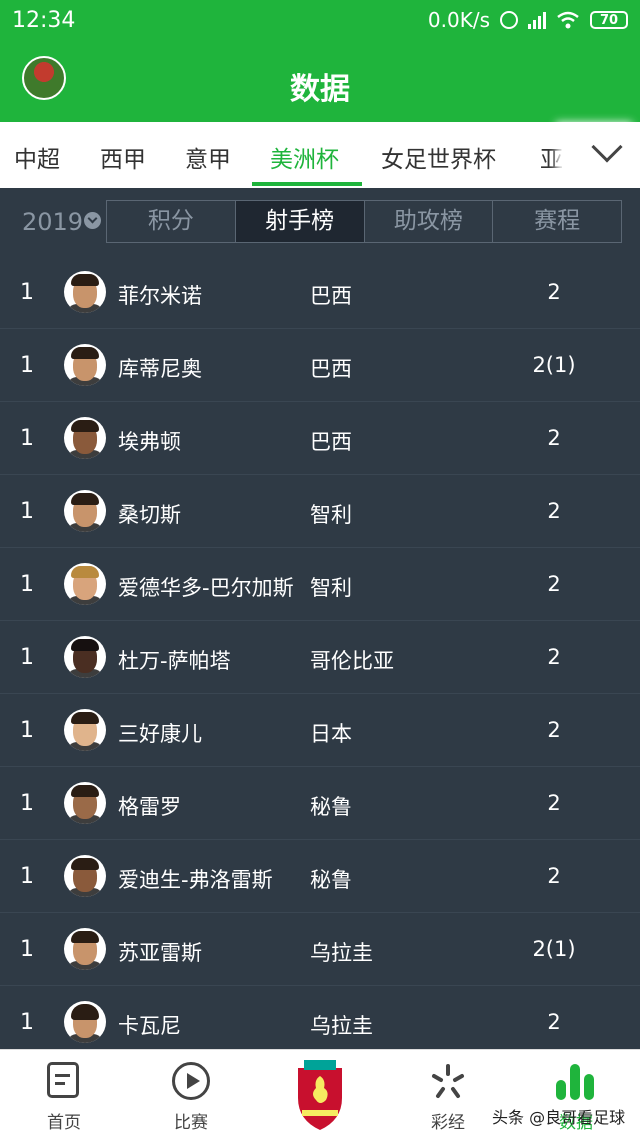 The image size is (640, 1138). What do you see at coordinates (429, 221) in the screenshot?
I see `tab-top-assists: 助攻榜` at bounding box center [429, 221].